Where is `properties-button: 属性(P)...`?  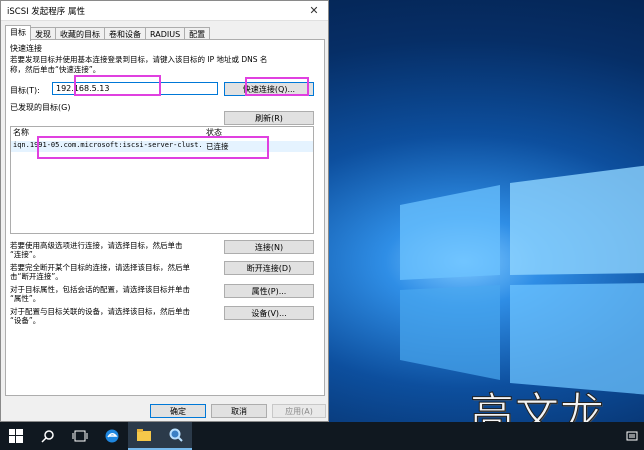
properties-button: 属性(P)... is located at coordinates (269, 291).